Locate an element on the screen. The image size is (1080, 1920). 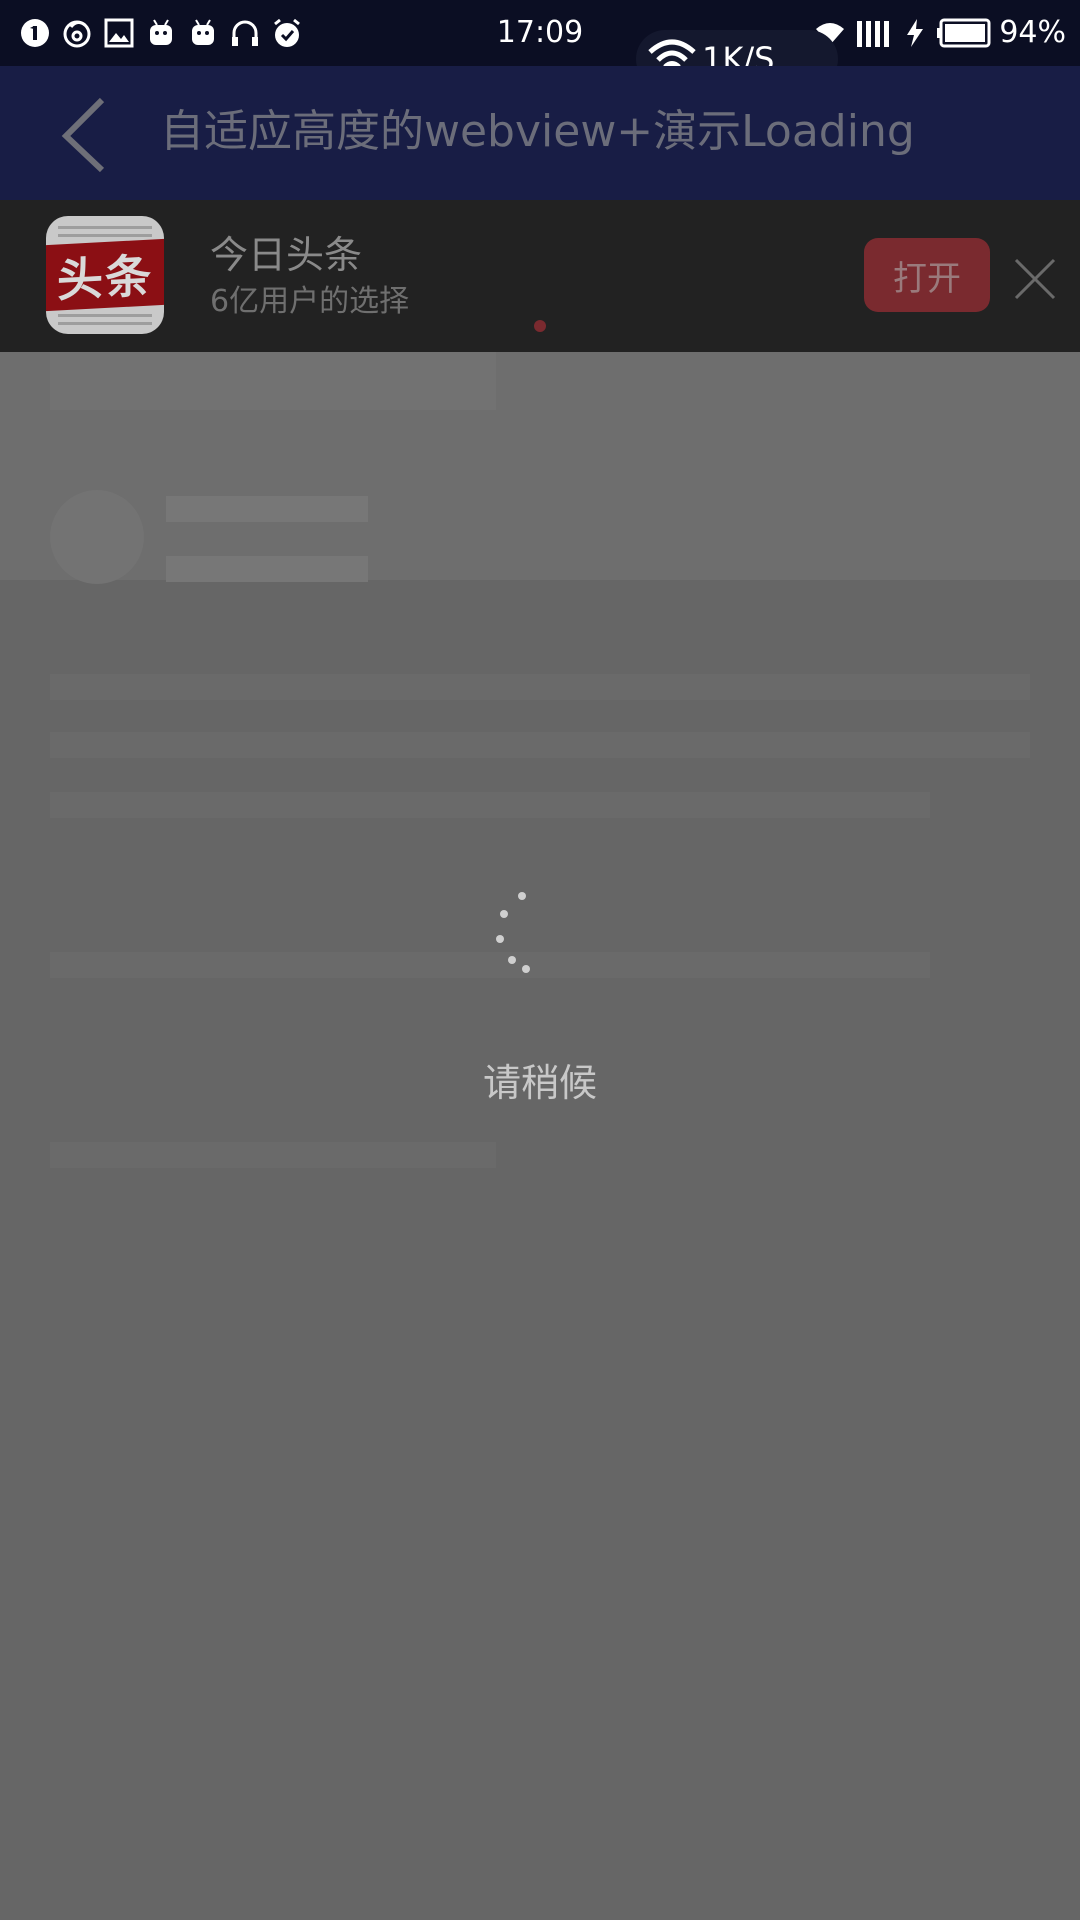
banner-app-name: 今日头条 is located at coordinates (286, 255).